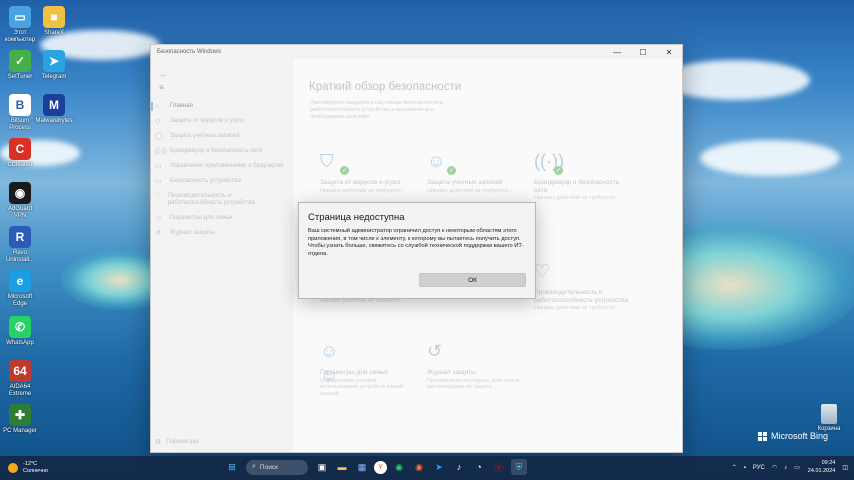 The height and width of the screenshot is (480, 854). I want to click on check-icon: ✓, so click(344, 170).